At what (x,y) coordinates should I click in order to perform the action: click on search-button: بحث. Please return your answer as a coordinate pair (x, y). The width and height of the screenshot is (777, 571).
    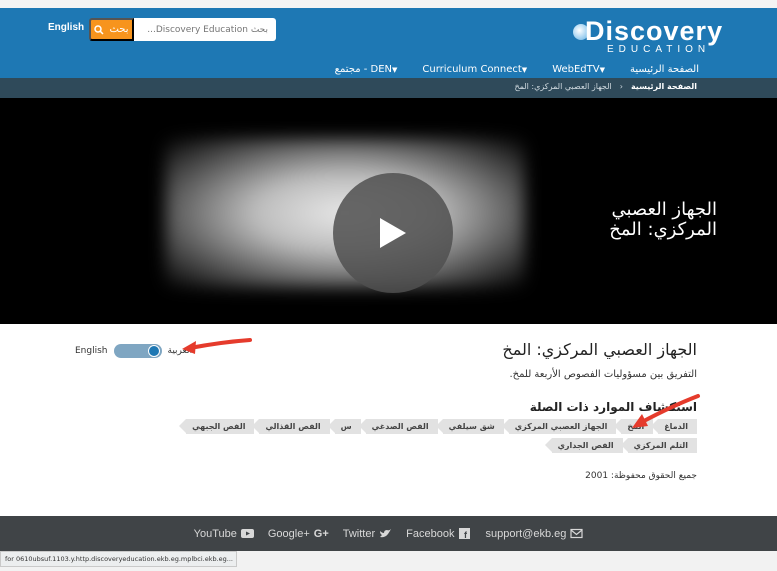
    Looking at the image, I should click on (111, 29).